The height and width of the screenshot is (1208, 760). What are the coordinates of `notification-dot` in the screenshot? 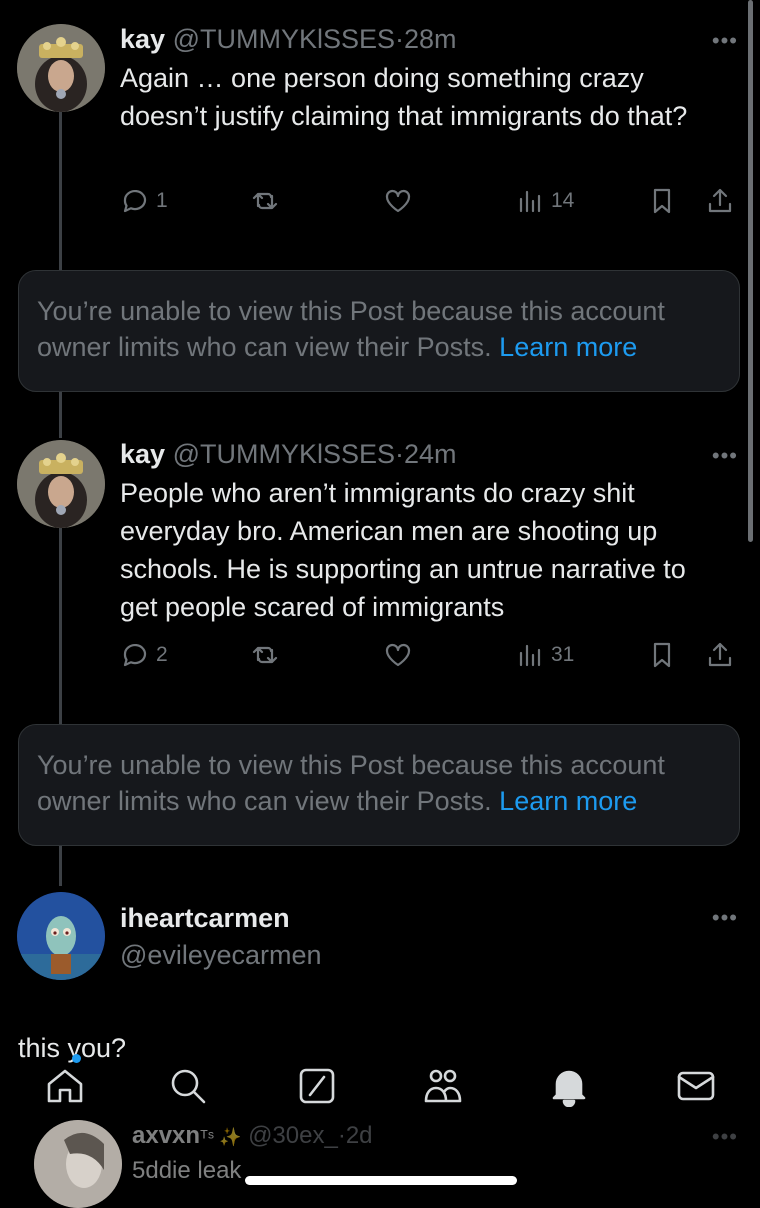 It's located at (76, 1058).